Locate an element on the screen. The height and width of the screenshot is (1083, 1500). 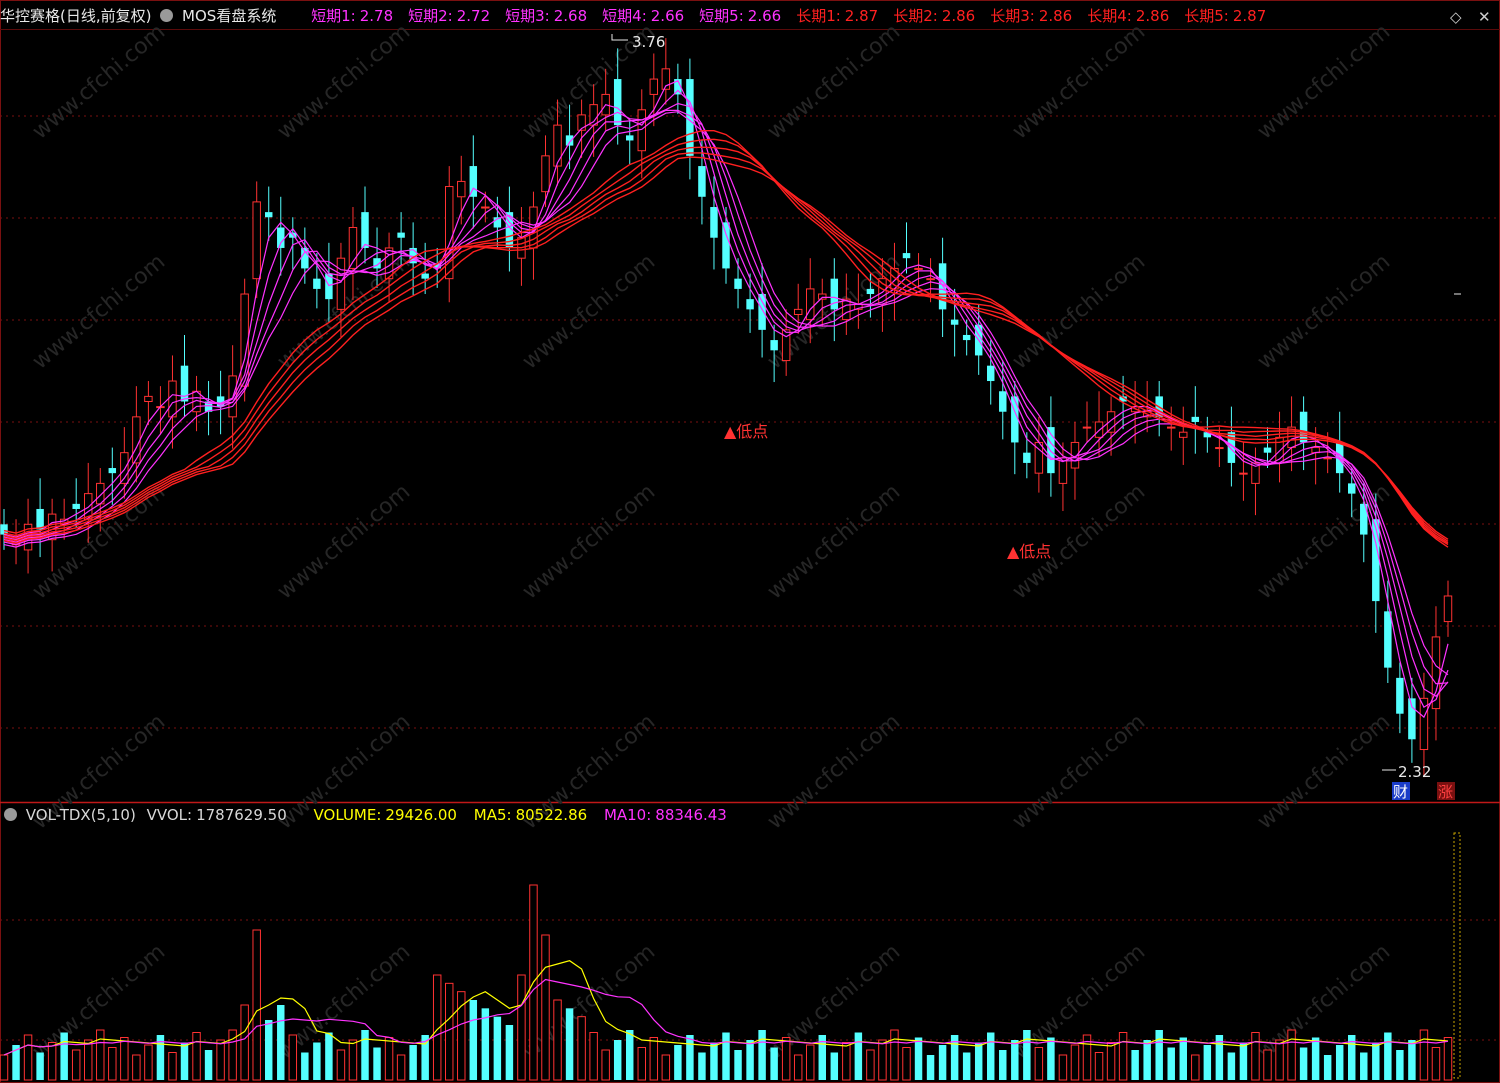
indicator-menu-icon is located at coordinates (167, 15).